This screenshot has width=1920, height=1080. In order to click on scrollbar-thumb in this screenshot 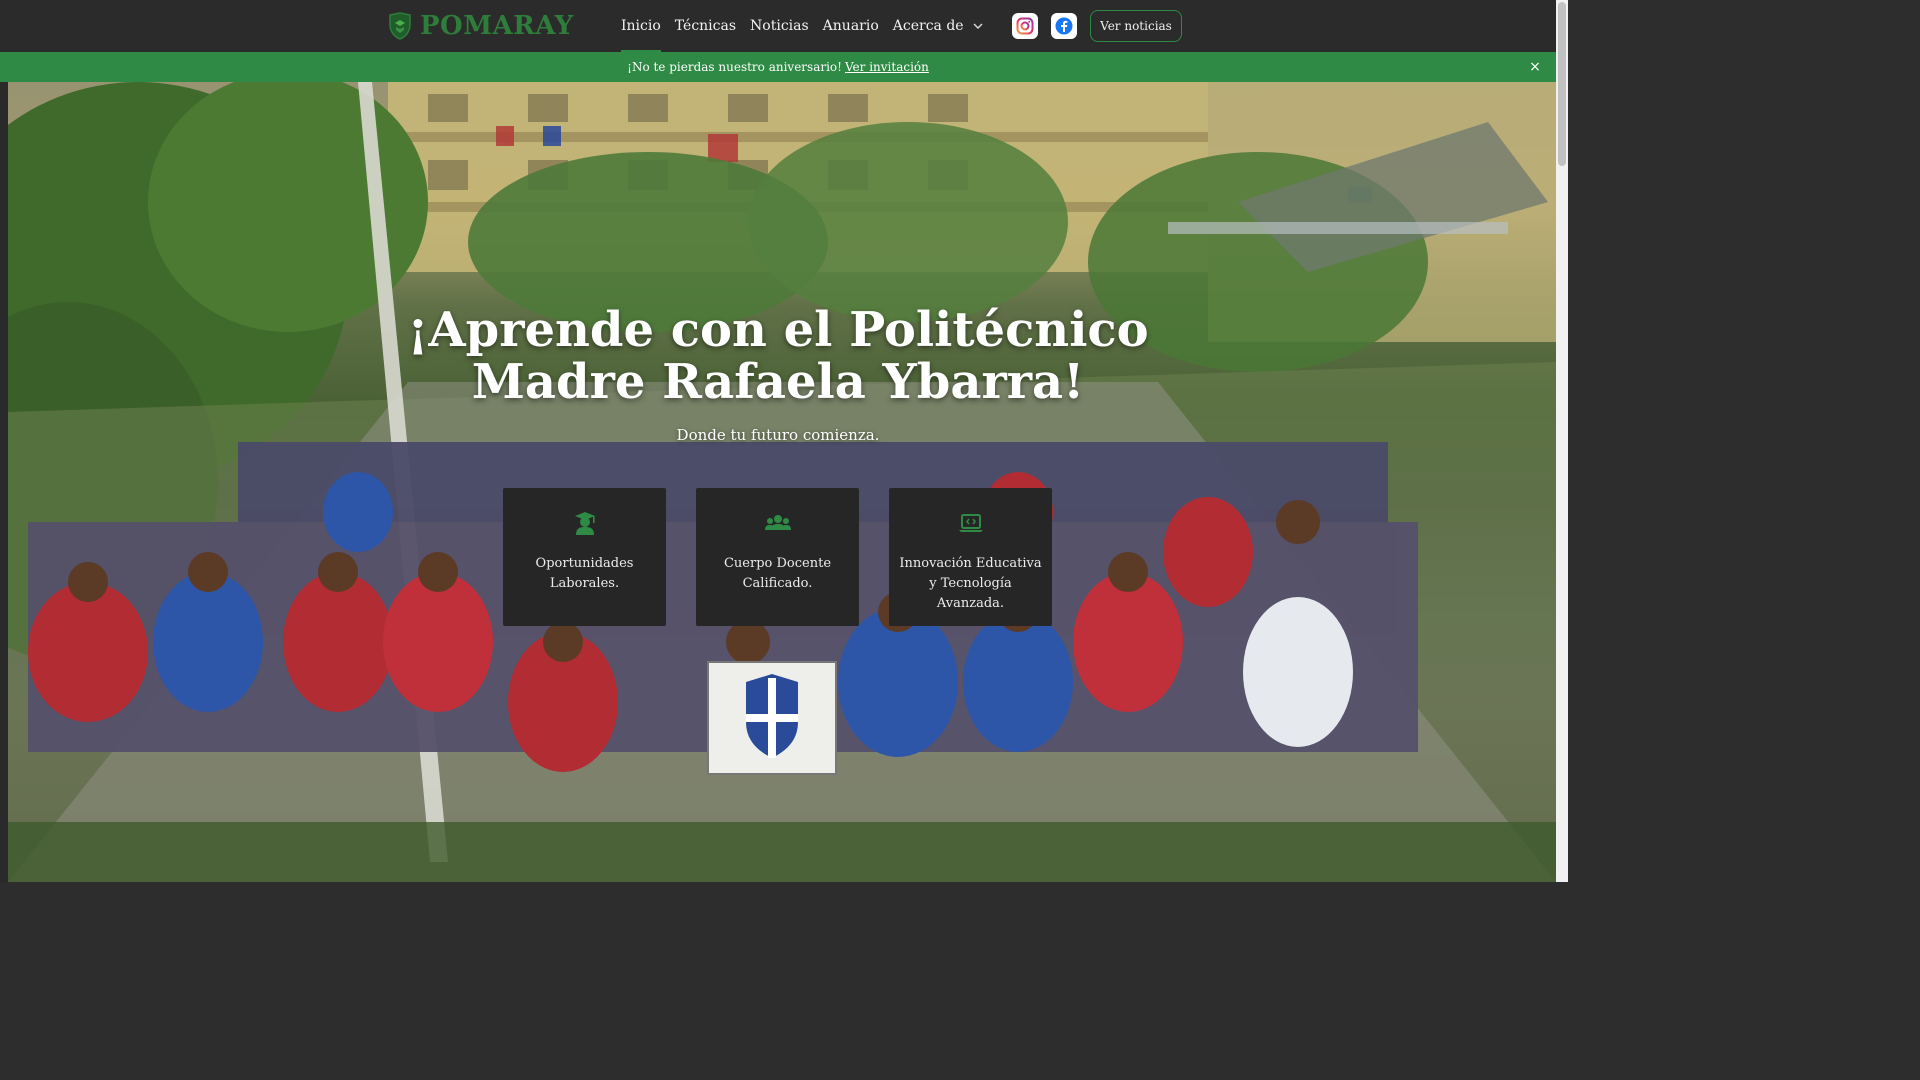, I will do `click(1562, 84)`.